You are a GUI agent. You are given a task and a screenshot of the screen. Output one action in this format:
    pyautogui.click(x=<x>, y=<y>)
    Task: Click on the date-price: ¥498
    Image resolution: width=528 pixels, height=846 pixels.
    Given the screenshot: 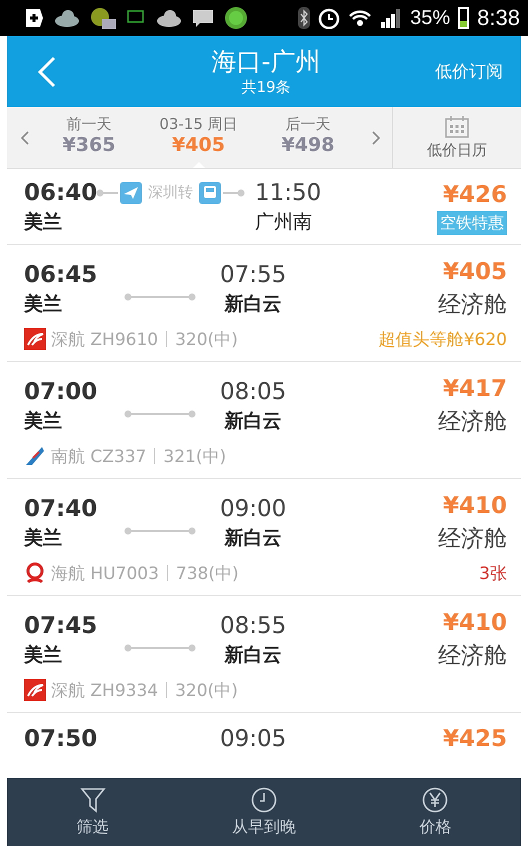 What is the action you would take?
    pyautogui.click(x=308, y=145)
    